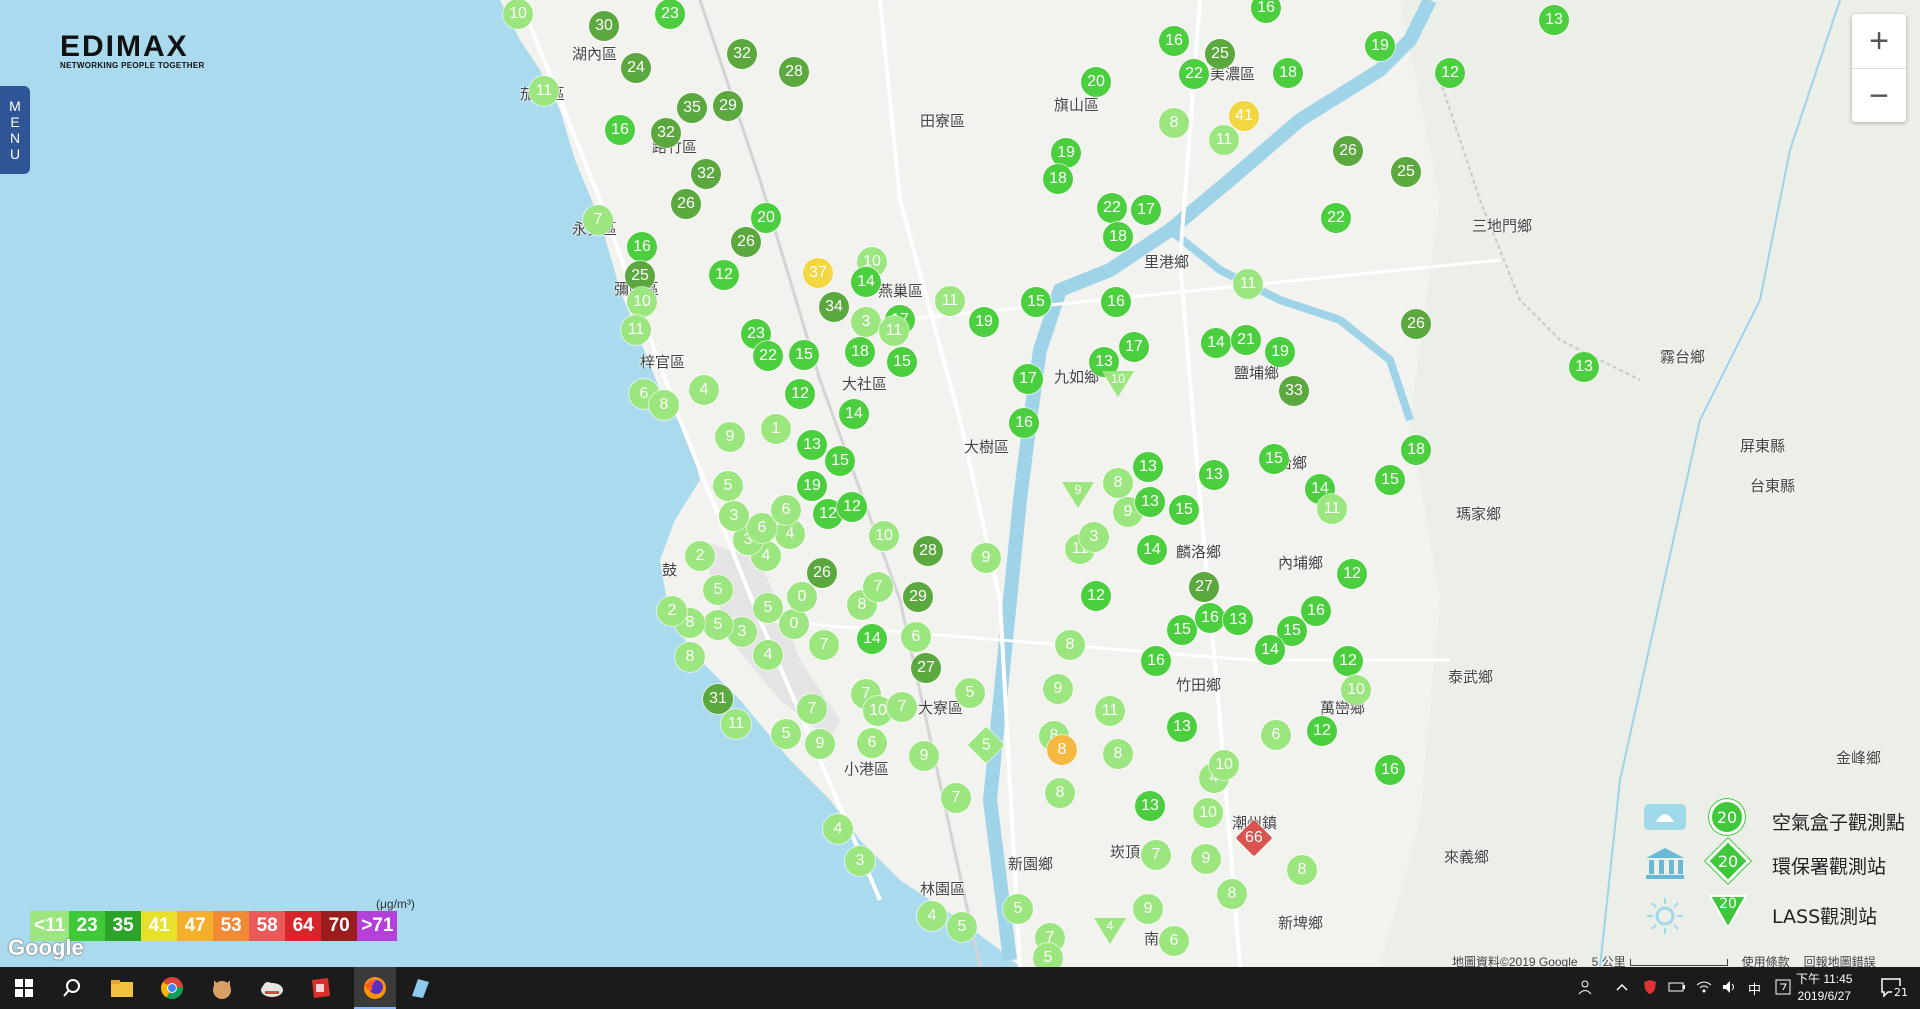  Describe the element at coordinates (1895, 990) in the screenshot. I see `notification-center-icon: 21` at that location.